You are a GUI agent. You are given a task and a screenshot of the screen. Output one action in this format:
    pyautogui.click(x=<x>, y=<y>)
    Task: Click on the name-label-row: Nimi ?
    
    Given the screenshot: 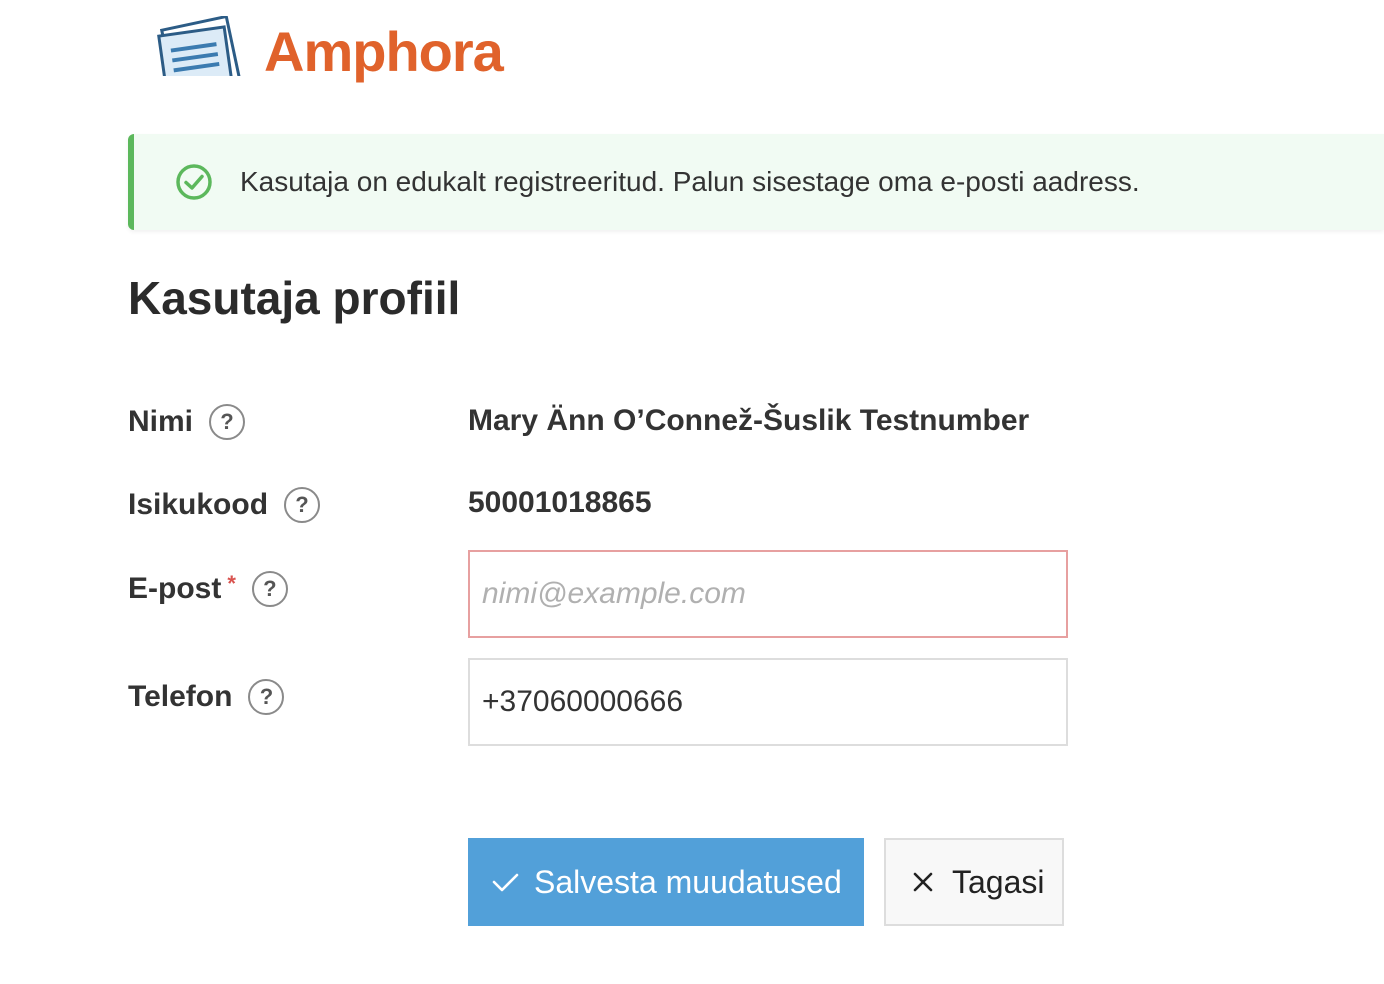 What is the action you would take?
    pyautogui.click(x=187, y=422)
    